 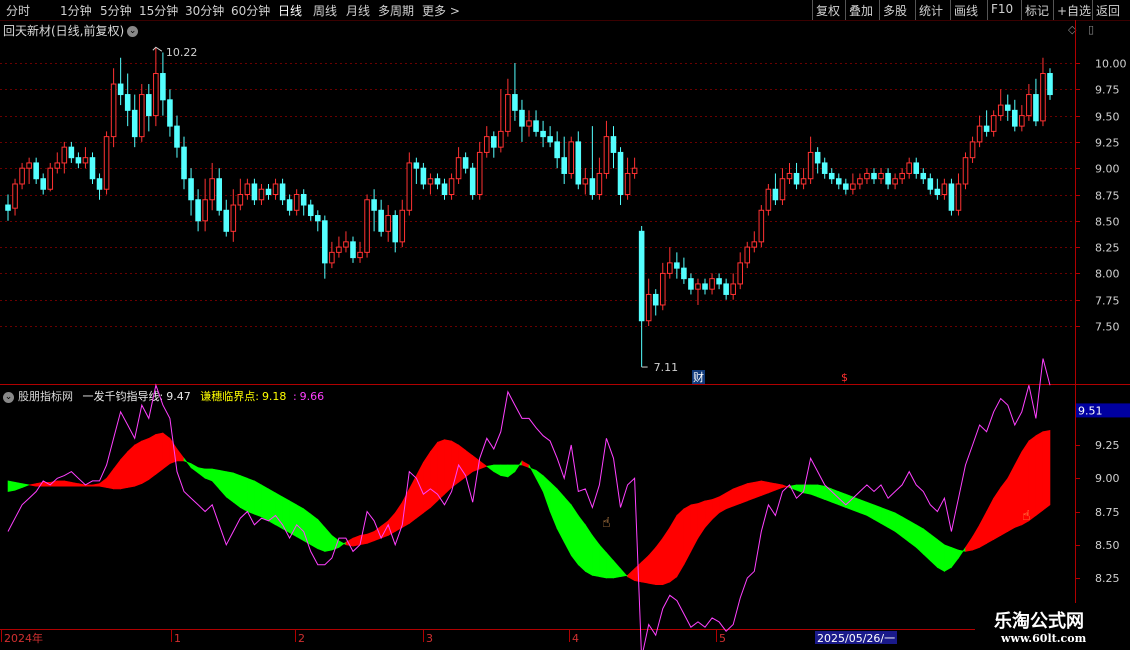 What do you see at coordinates (158, 10) in the screenshot?
I see `period-3: 15分钟` at bounding box center [158, 10].